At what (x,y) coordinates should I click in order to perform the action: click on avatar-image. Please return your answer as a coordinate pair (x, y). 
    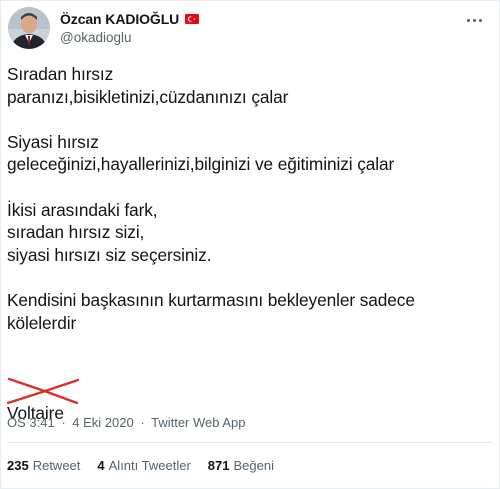
    Looking at the image, I should click on (29, 28).